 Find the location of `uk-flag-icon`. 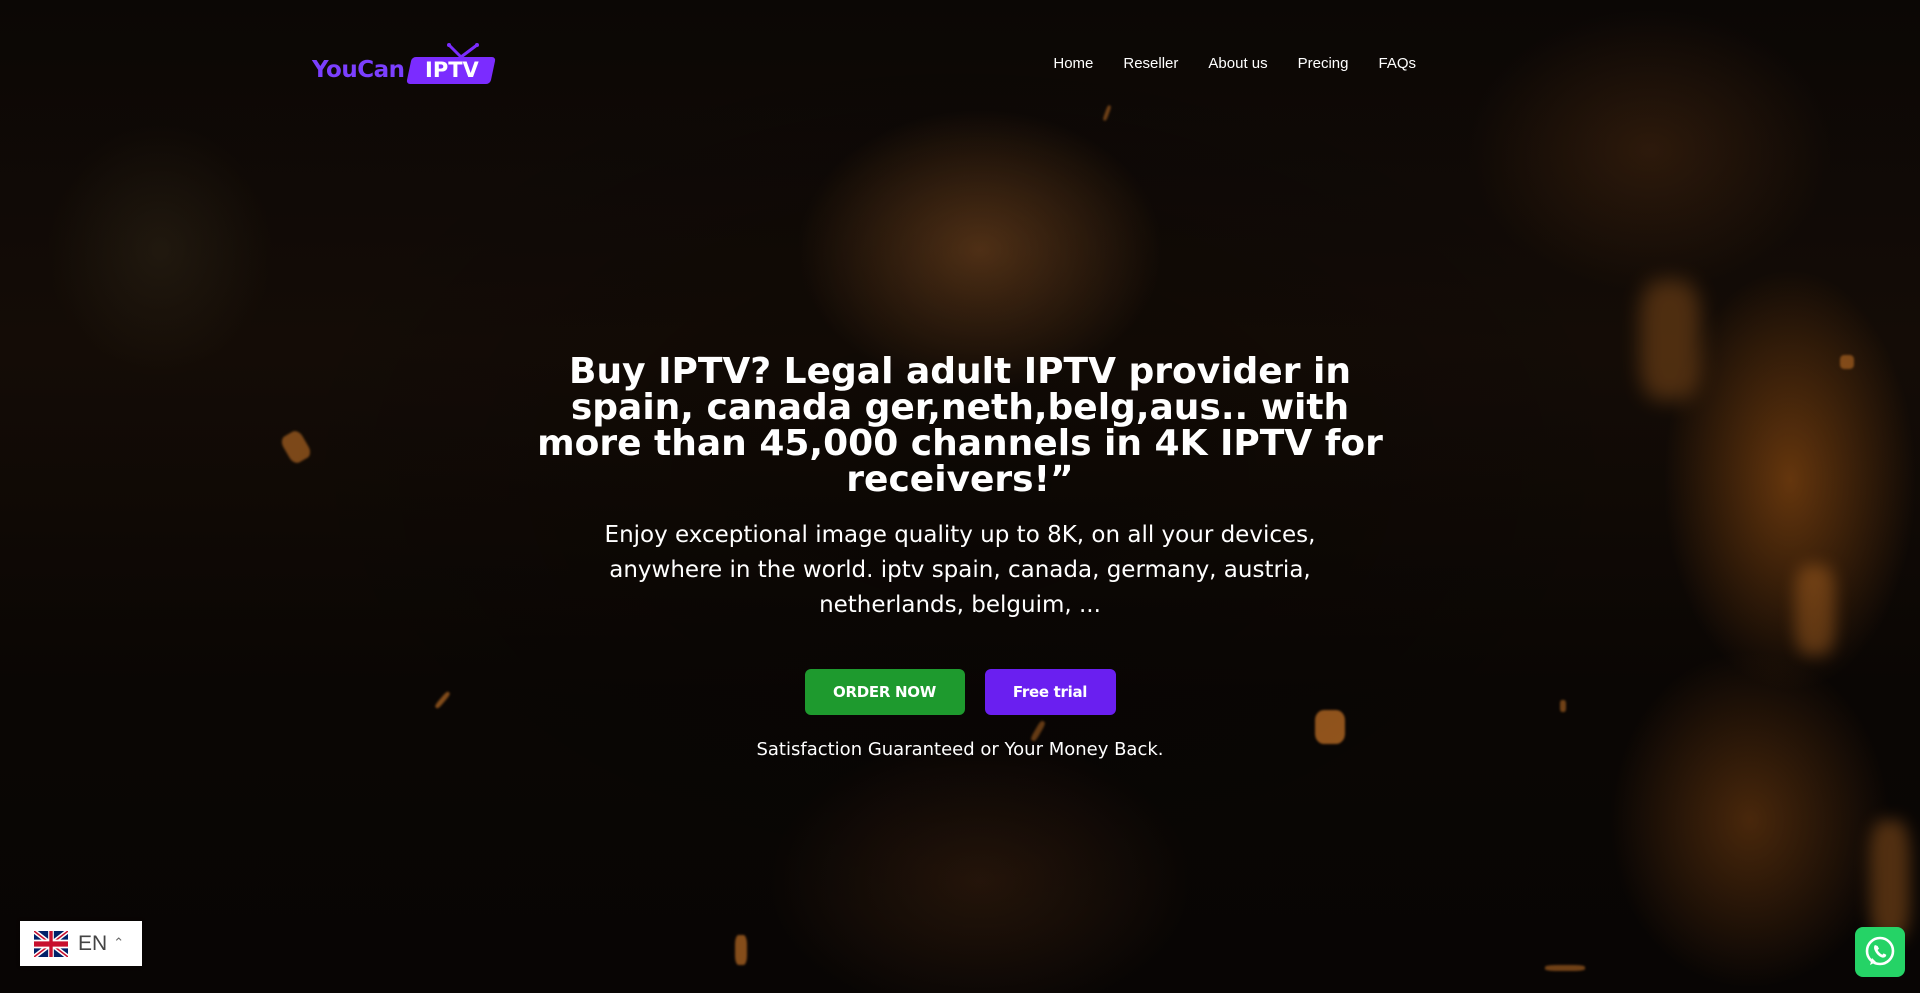

uk-flag-icon is located at coordinates (51, 943).